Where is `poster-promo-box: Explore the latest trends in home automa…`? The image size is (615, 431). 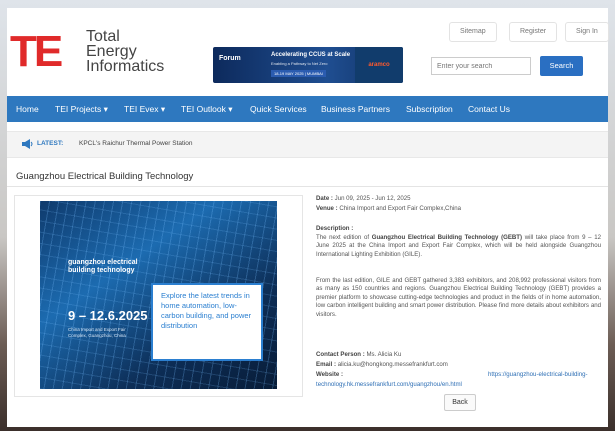
poster-promo-box: Explore the latest trends in home automa… is located at coordinates (207, 322).